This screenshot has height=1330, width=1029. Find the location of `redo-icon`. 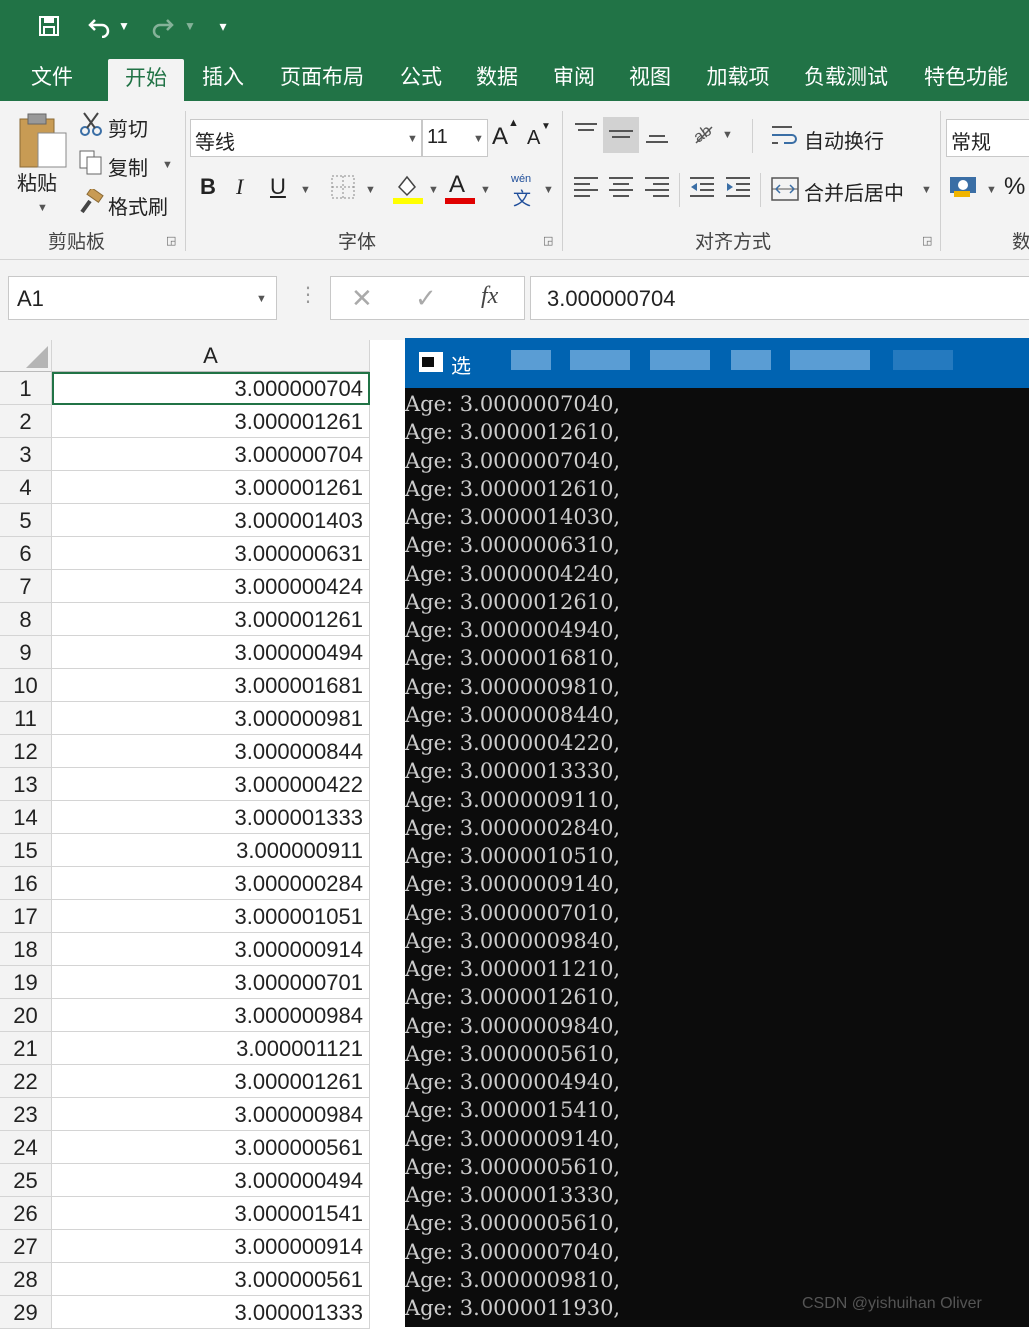

redo-icon is located at coordinates (162, 26).